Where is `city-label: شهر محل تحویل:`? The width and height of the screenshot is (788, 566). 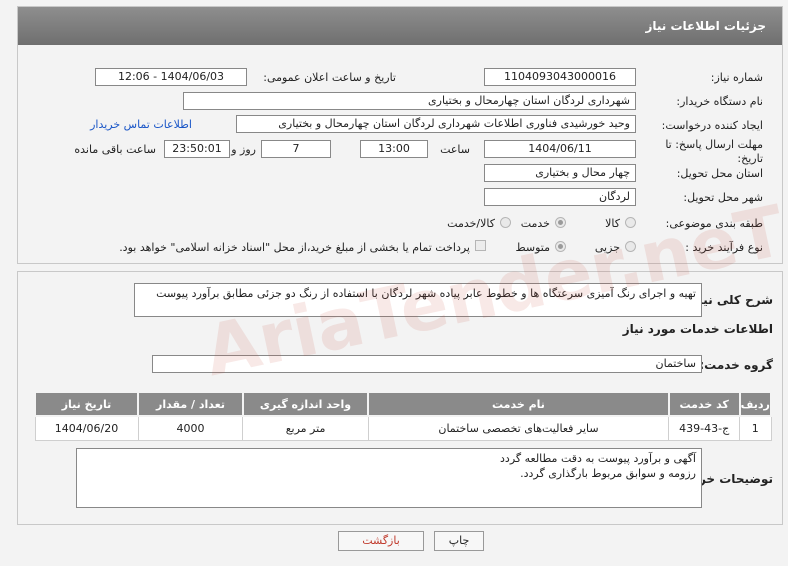
city-label: شهر محل تحویل: is located at coordinates (723, 197).